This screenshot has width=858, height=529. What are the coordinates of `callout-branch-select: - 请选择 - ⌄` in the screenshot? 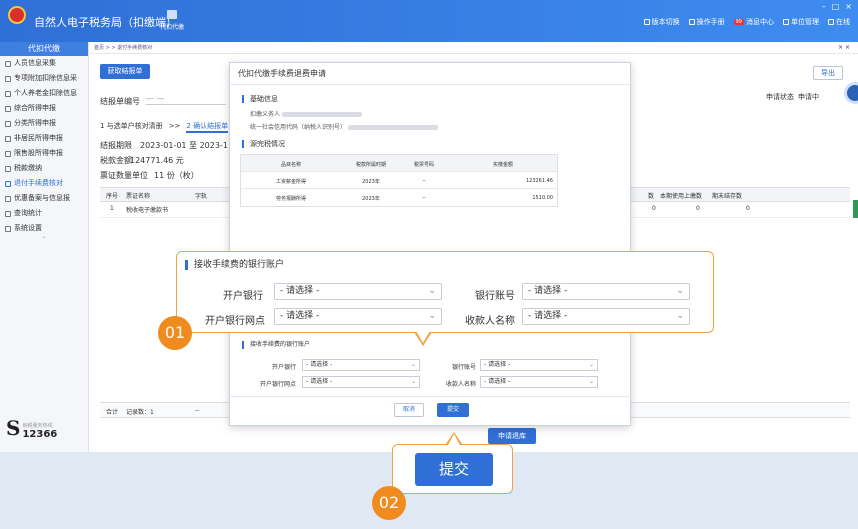 It's located at (358, 316).